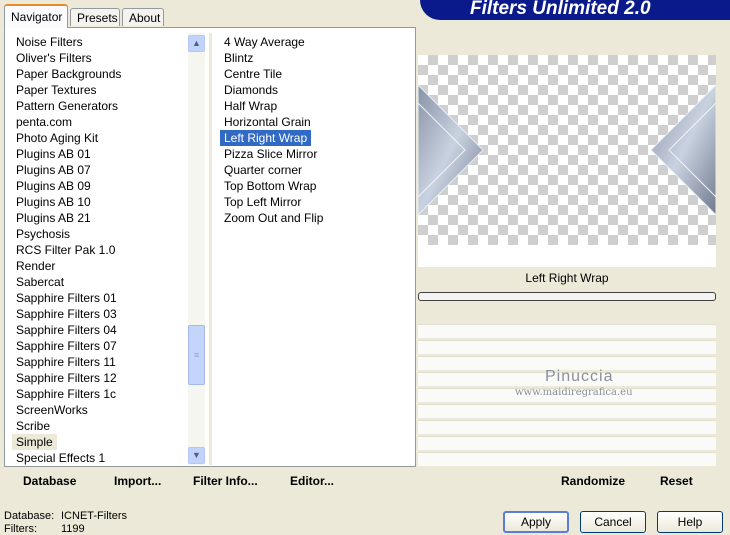  Describe the element at coordinates (66, 362) in the screenshot. I see `category-item: Sapphire Filters 11` at that location.